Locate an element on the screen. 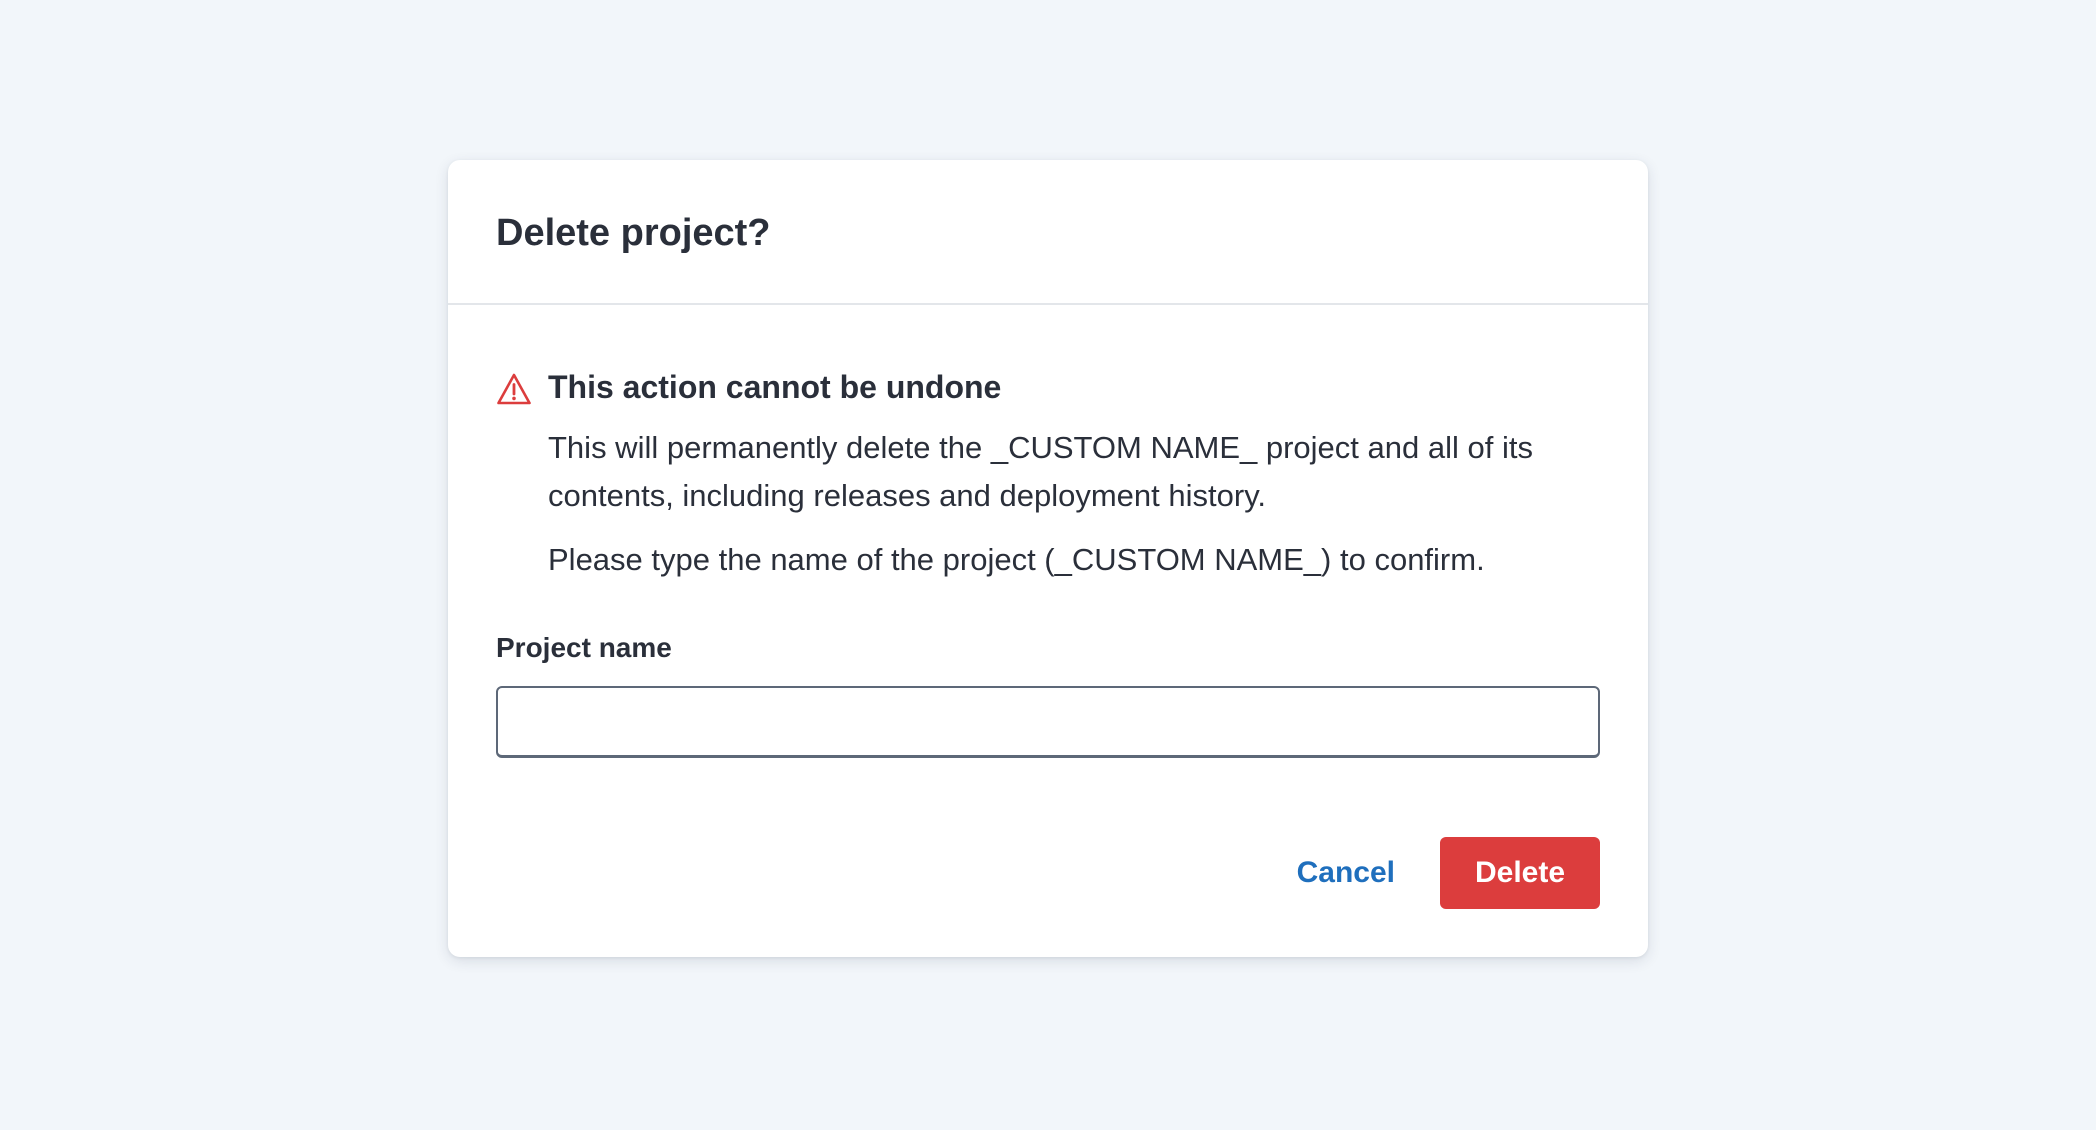 The height and width of the screenshot is (1130, 2096). dialog-actions: Cancel Delete is located at coordinates (1448, 873).